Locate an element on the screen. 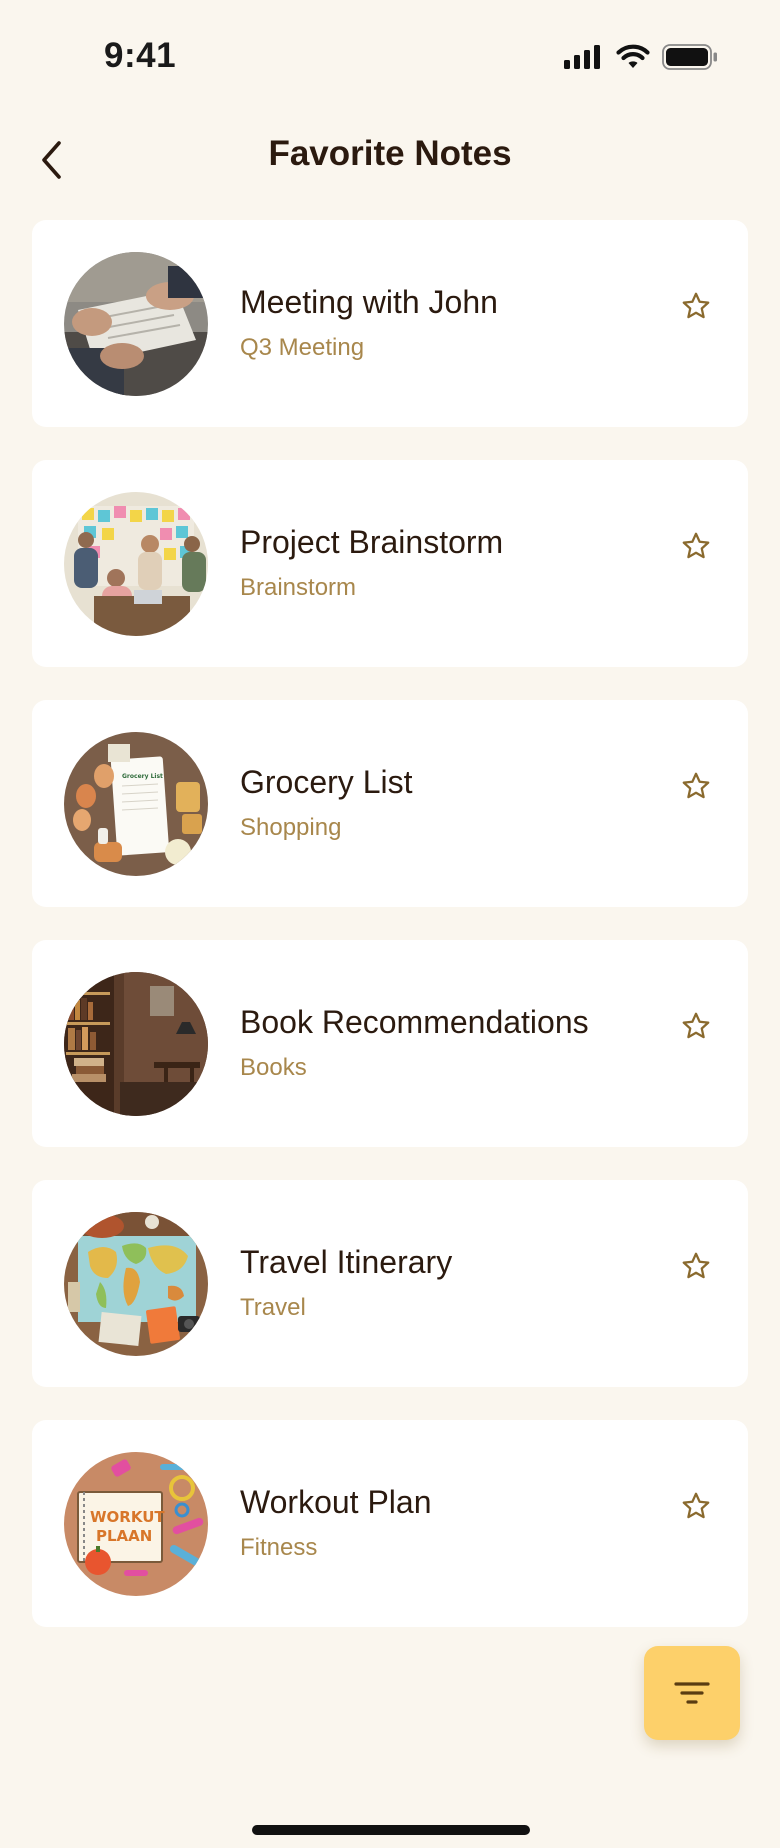 The height and width of the screenshot is (1848, 780). page-title: Favorite Notes is located at coordinates (390, 153).